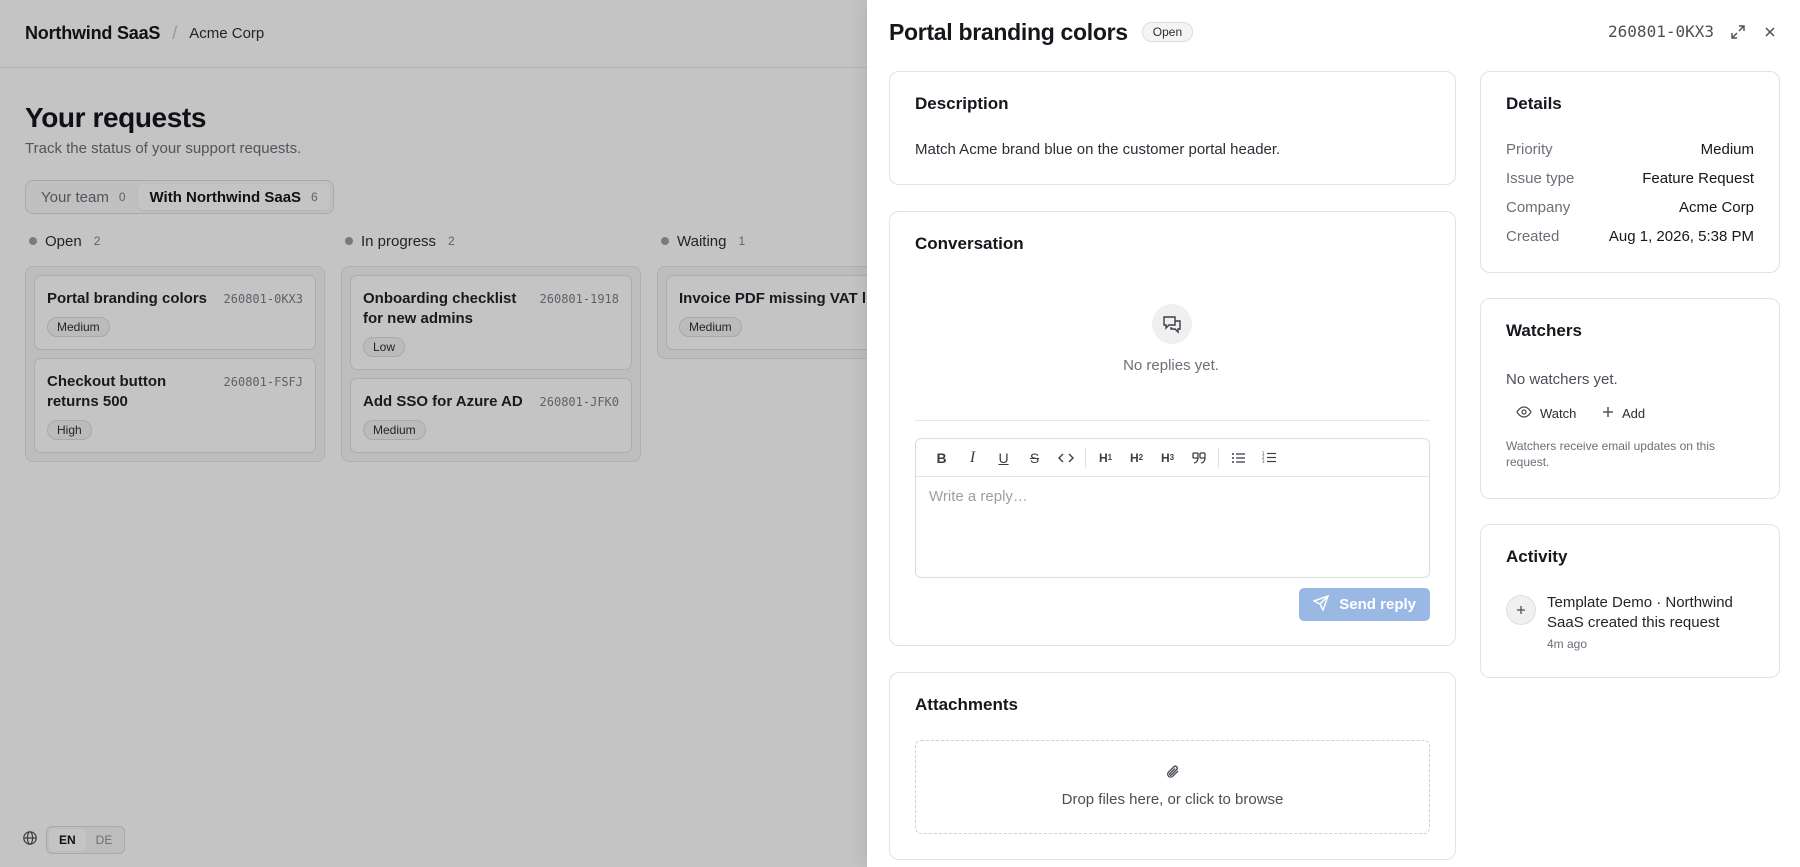 This screenshot has width=1800, height=867. What do you see at coordinates (1198, 458) in the screenshot?
I see `quote-icon` at bounding box center [1198, 458].